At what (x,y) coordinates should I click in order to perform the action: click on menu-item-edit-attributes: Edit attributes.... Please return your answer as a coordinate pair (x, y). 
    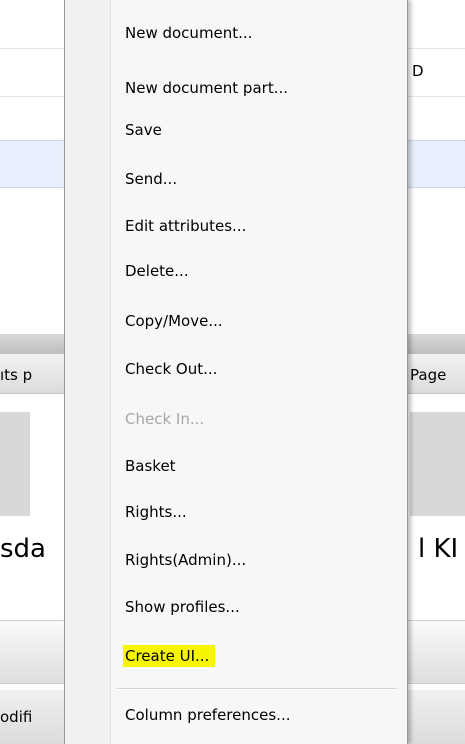
    Looking at the image, I should click on (185, 226).